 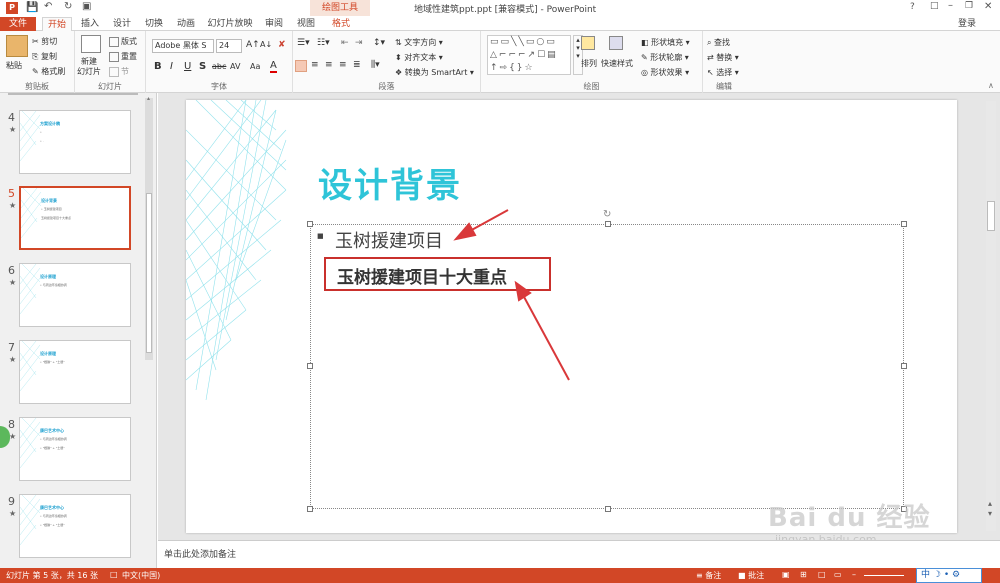 What do you see at coordinates (379, 43) in the screenshot?
I see `line-spacing-icon: ↕▾` at bounding box center [379, 43].